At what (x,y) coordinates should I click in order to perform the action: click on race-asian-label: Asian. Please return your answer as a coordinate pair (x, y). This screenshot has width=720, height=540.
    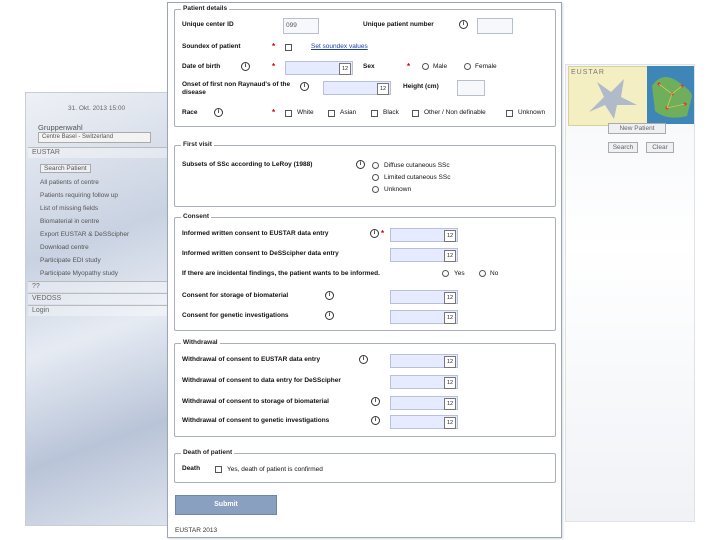
    Looking at the image, I should click on (348, 112).